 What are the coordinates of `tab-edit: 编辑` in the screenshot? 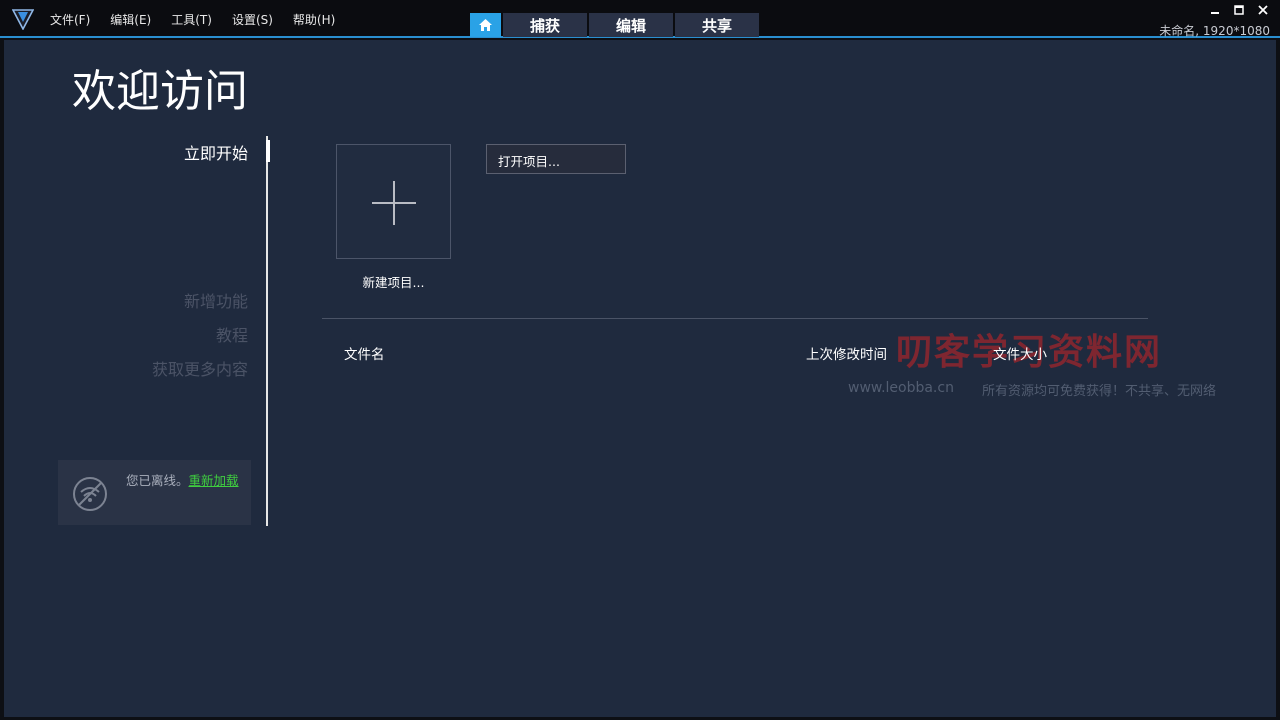 It's located at (631, 25).